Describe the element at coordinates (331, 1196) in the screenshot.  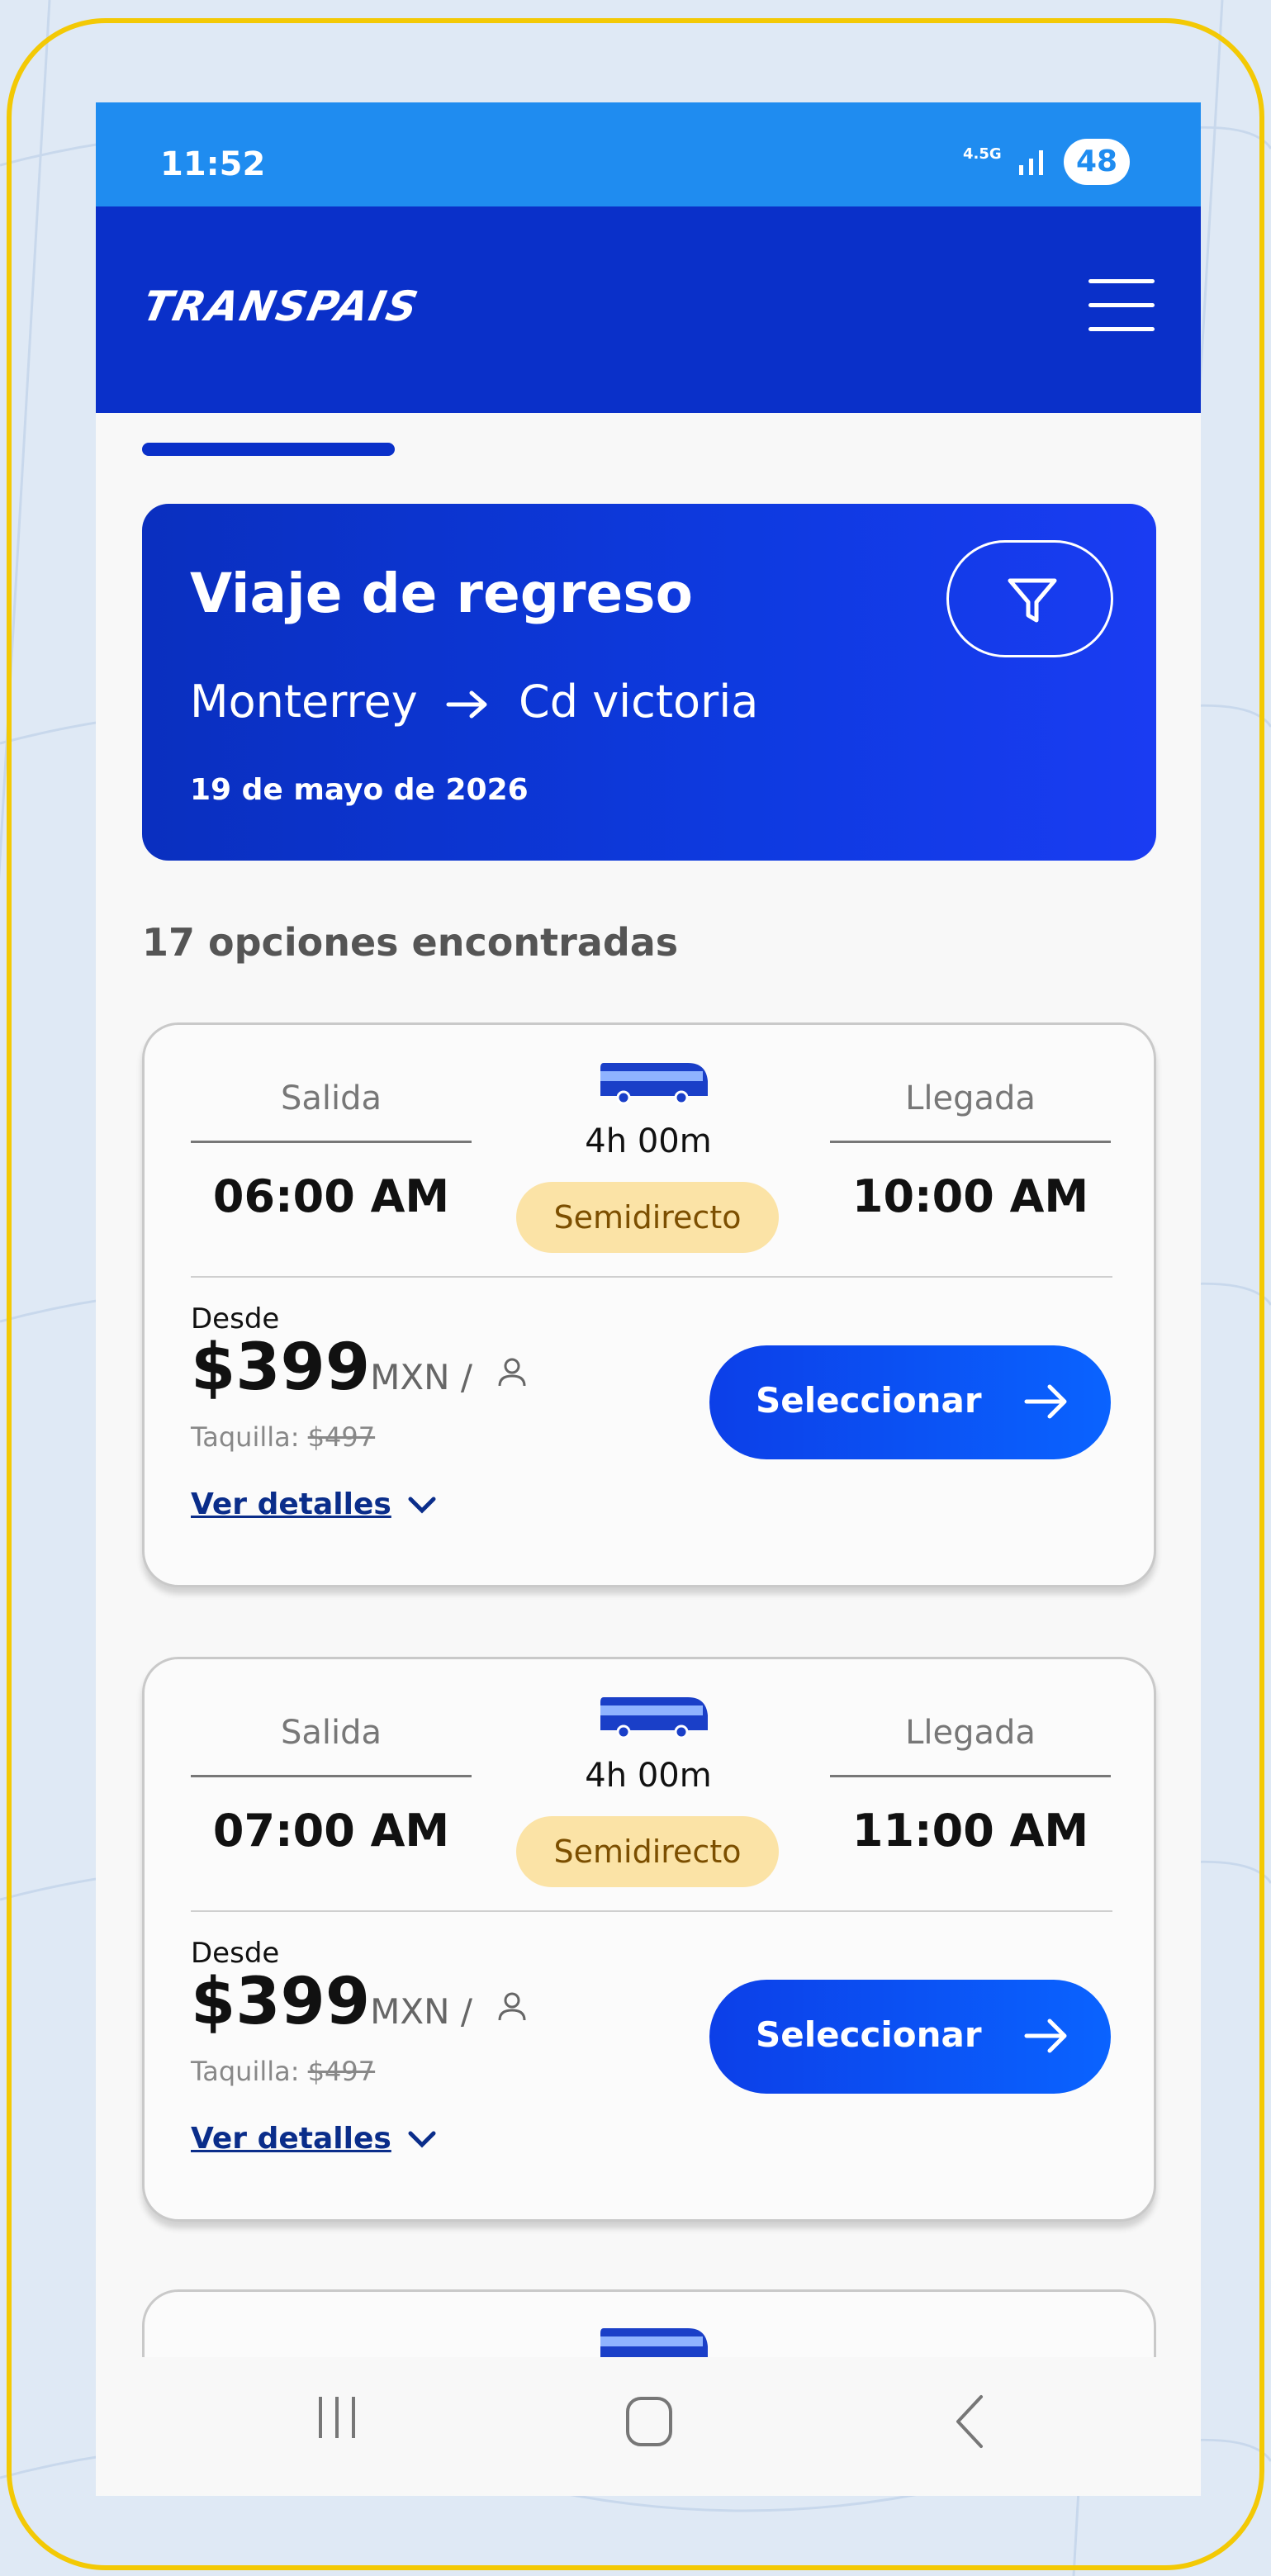
I see `departure-time: 06:00 AM` at that location.